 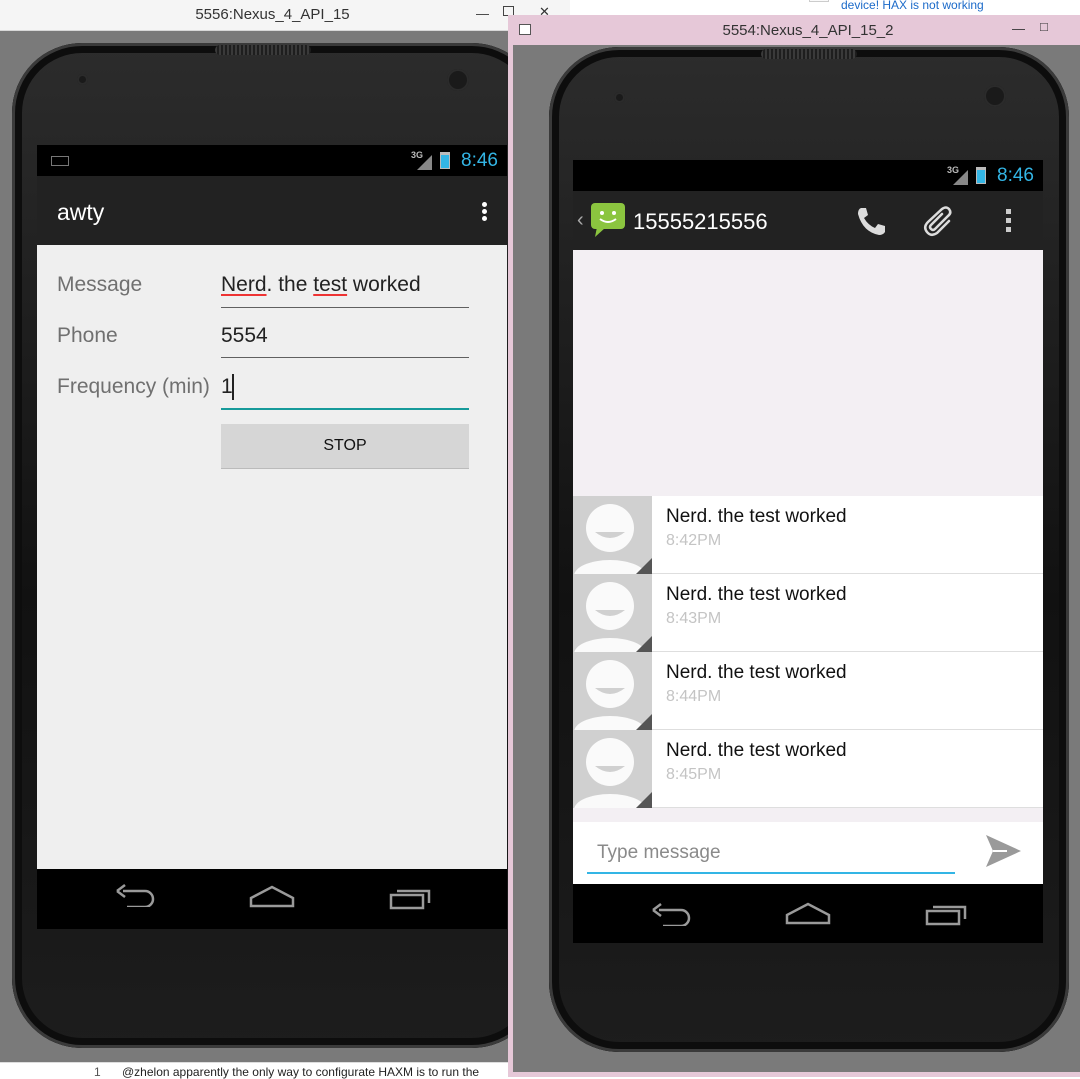 I want to click on compose-bar, so click(x=808, y=853).